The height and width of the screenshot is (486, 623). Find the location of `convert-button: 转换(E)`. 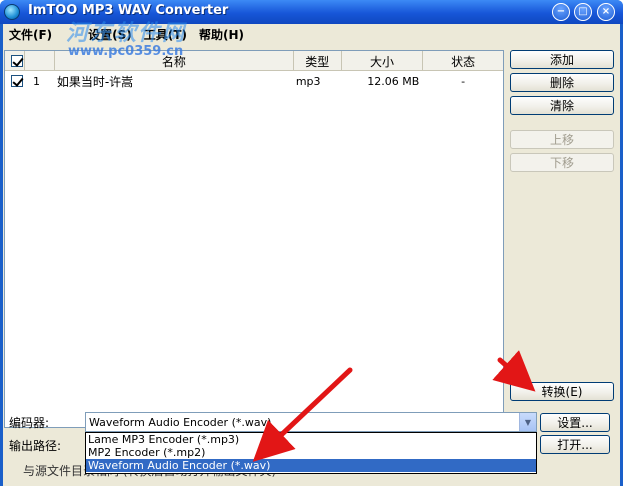

convert-button: 转换(E) is located at coordinates (562, 391).